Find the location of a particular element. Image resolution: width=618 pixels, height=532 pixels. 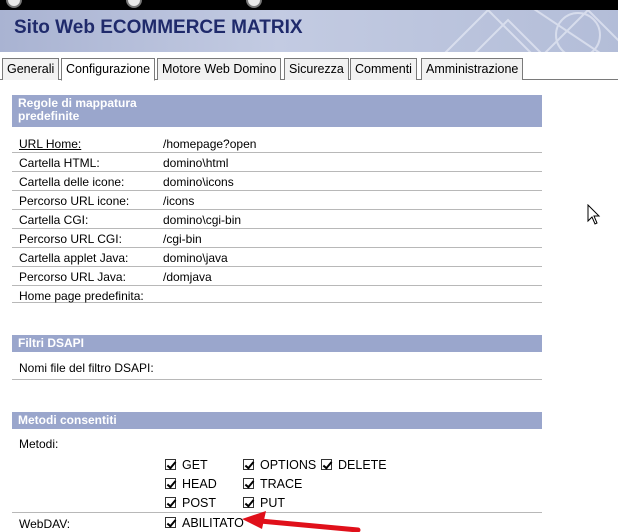

method-head-checkbox: HEAD is located at coordinates (191, 484).